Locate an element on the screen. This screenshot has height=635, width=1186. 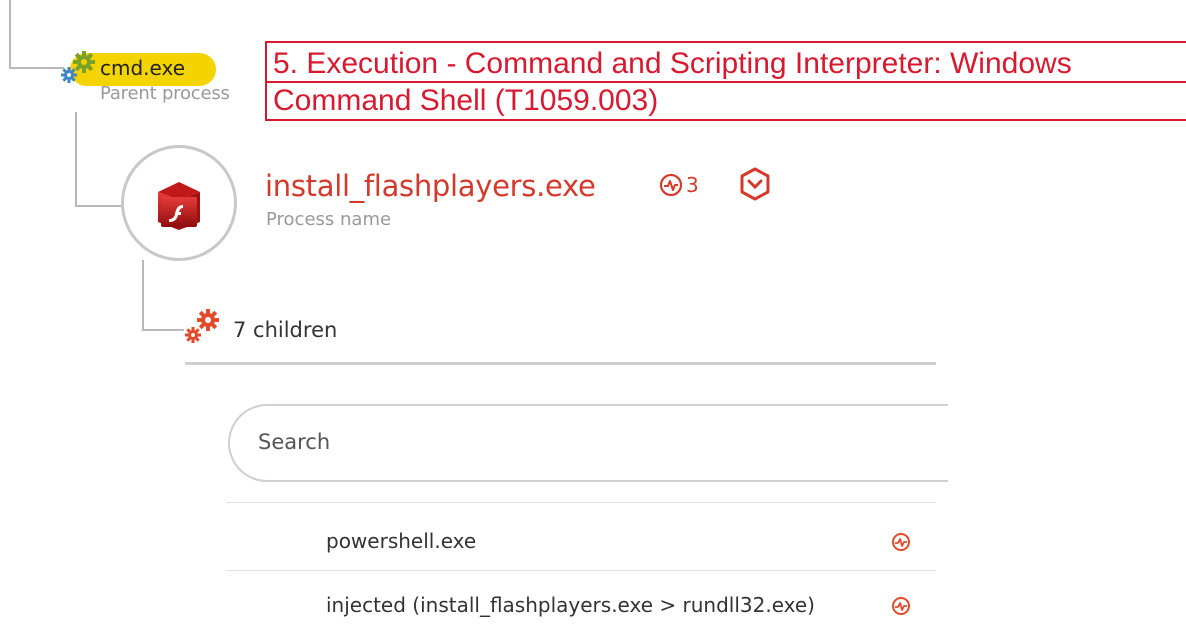
annotation-line-2: Command Shell (T1059.003) is located at coordinates (466, 100).